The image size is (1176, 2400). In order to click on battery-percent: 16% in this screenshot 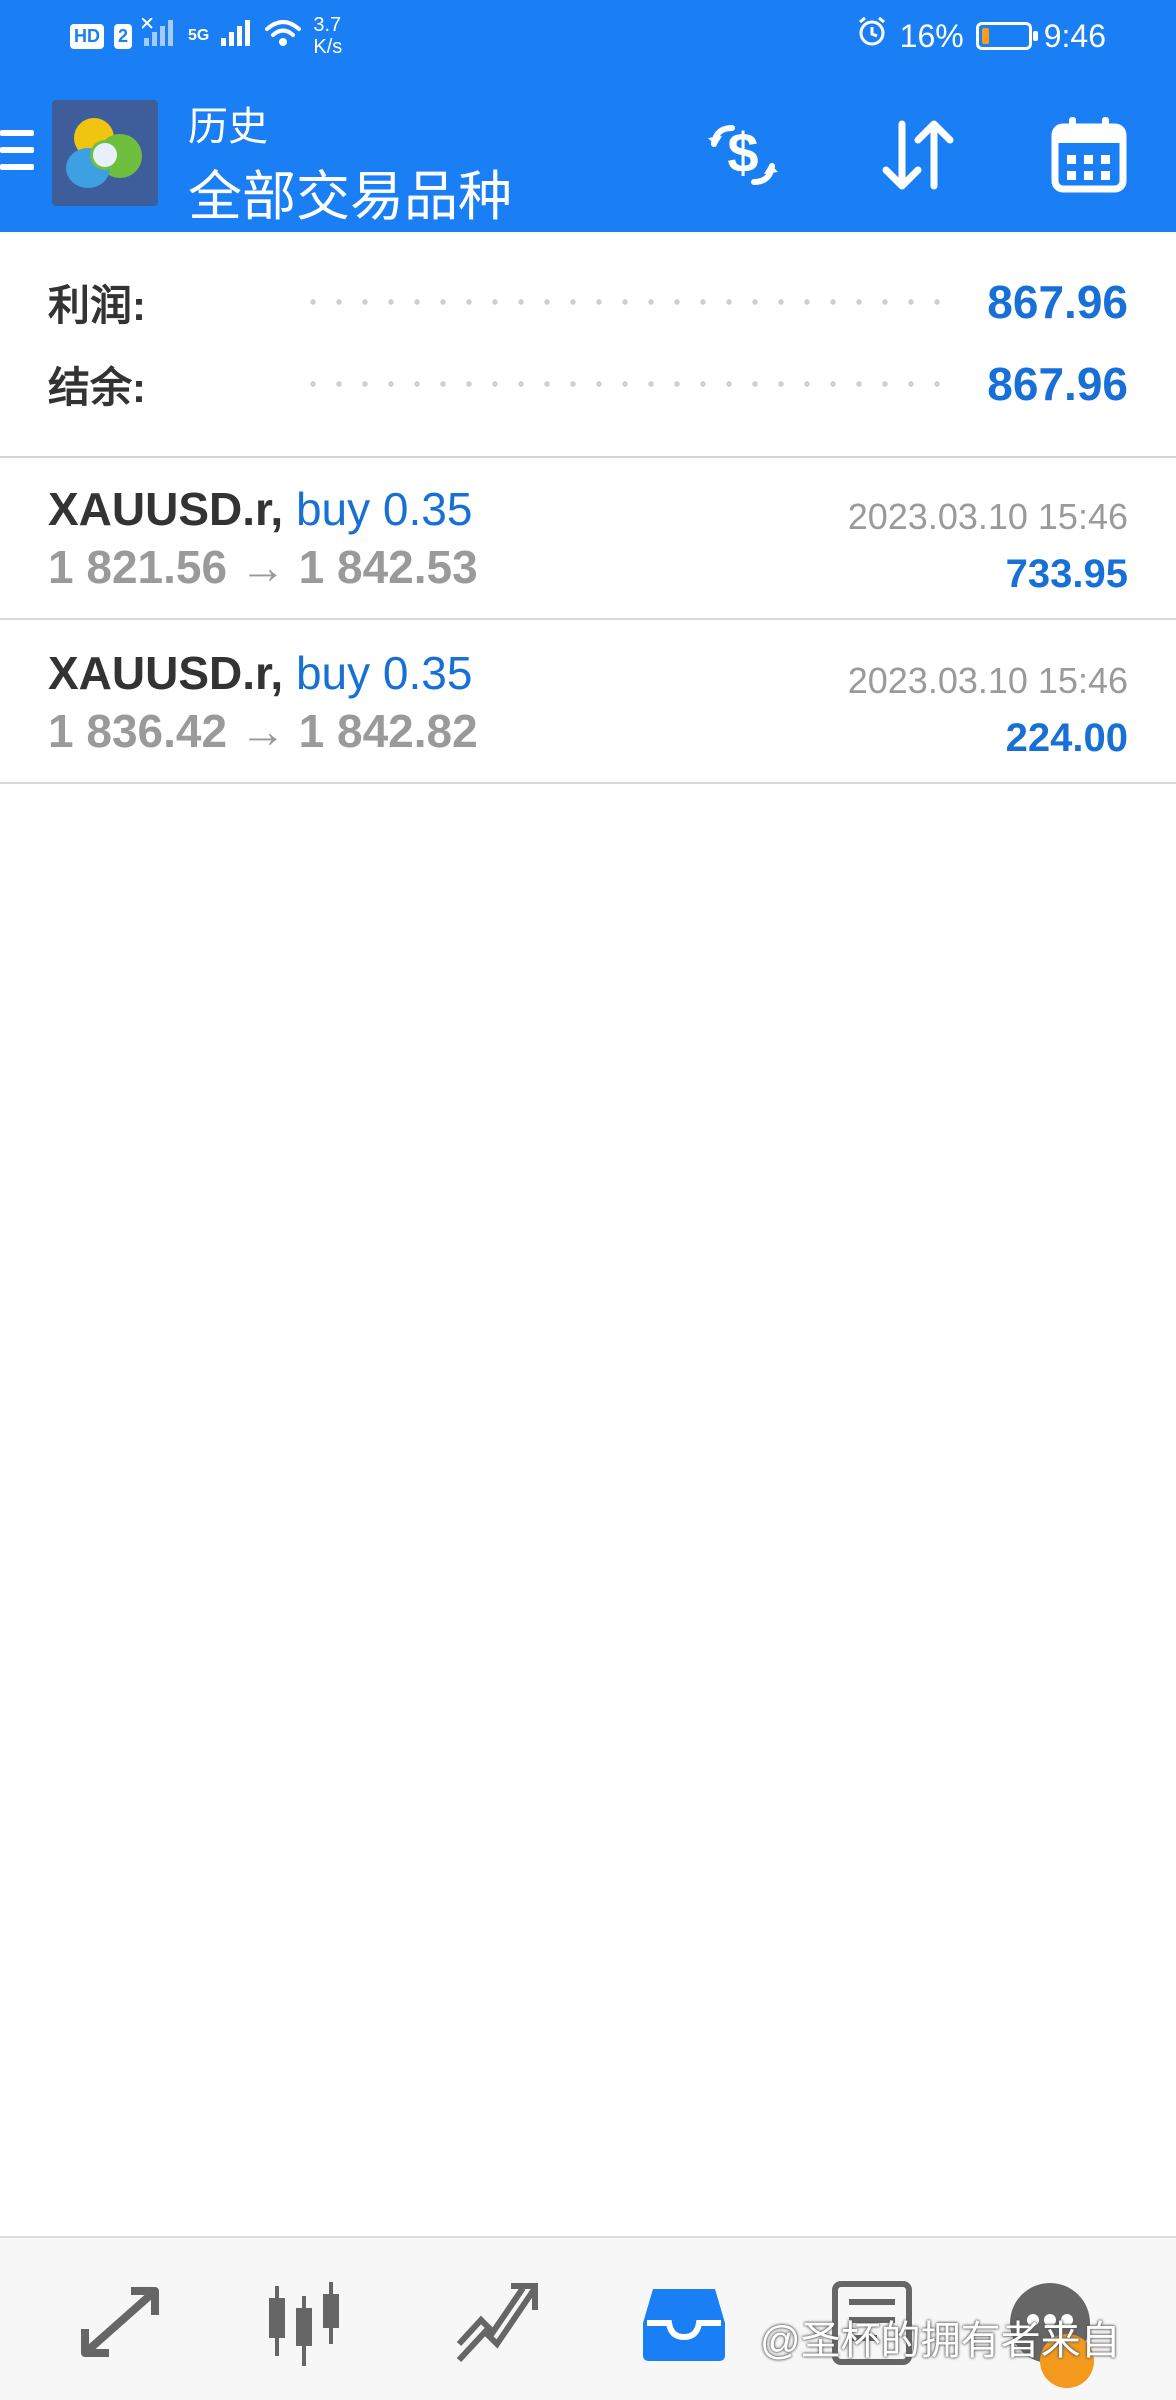, I will do `click(931, 35)`.